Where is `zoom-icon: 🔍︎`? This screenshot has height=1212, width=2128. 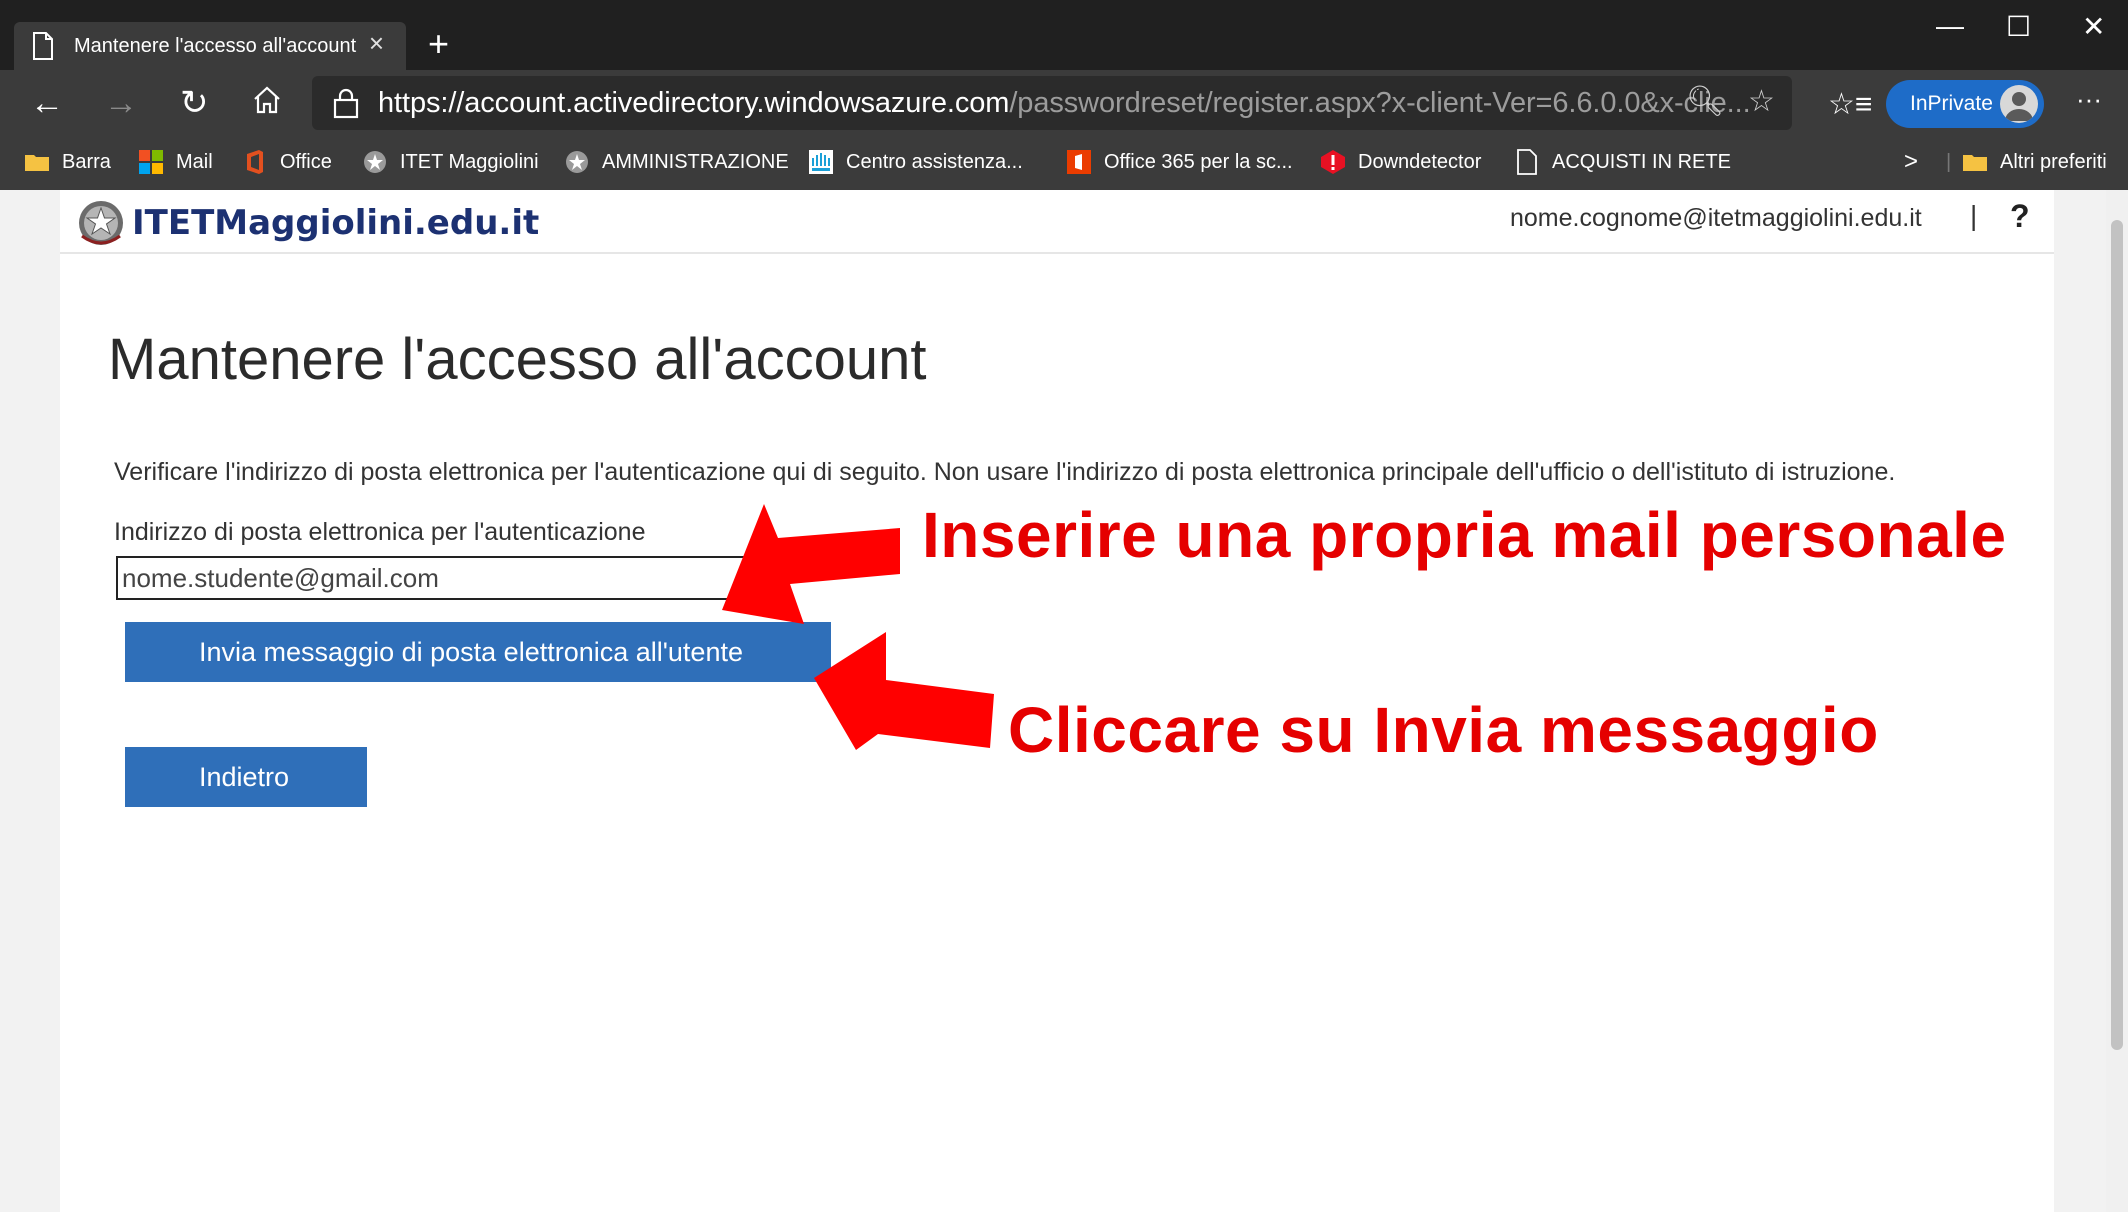 zoom-icon: 🔍︎ is located at coordinates (1705, 101).